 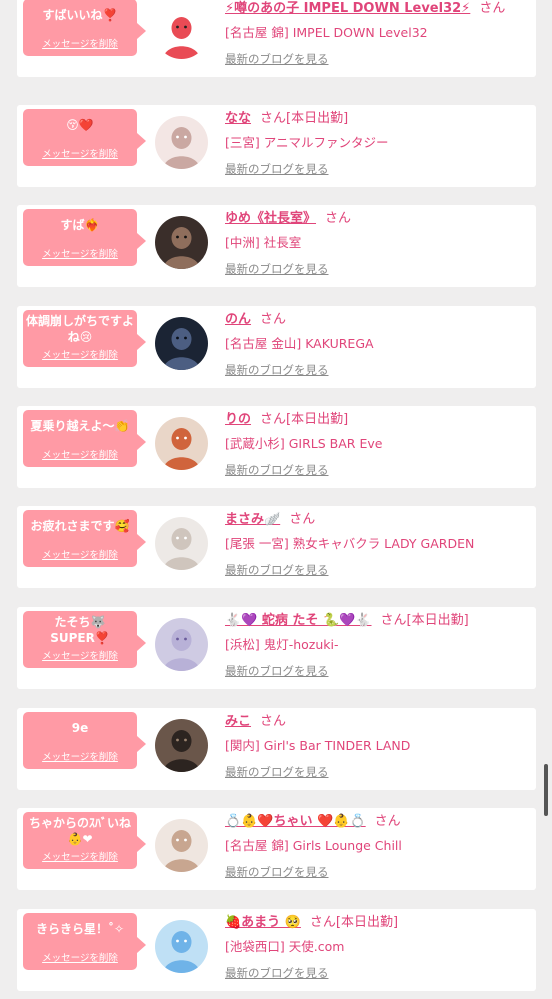 What do you see at coordinates (84, 28) in the screenshot?
I see `message-bubble: すばいいね❣️ メッセージを削除` at bounding box center [84, 28].